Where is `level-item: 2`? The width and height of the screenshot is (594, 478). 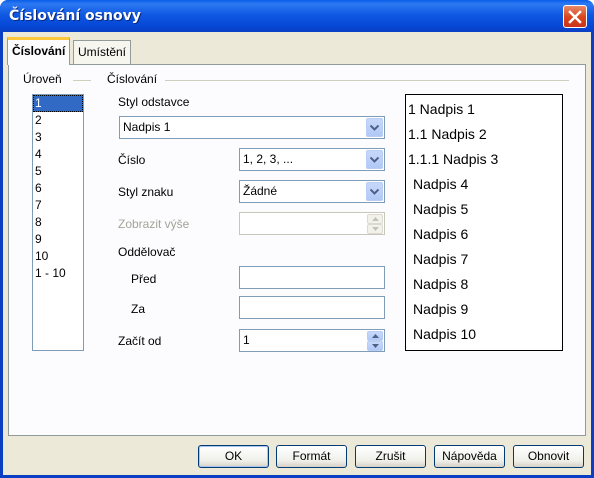 level-item: 2 is located at coordinates (58, 120).